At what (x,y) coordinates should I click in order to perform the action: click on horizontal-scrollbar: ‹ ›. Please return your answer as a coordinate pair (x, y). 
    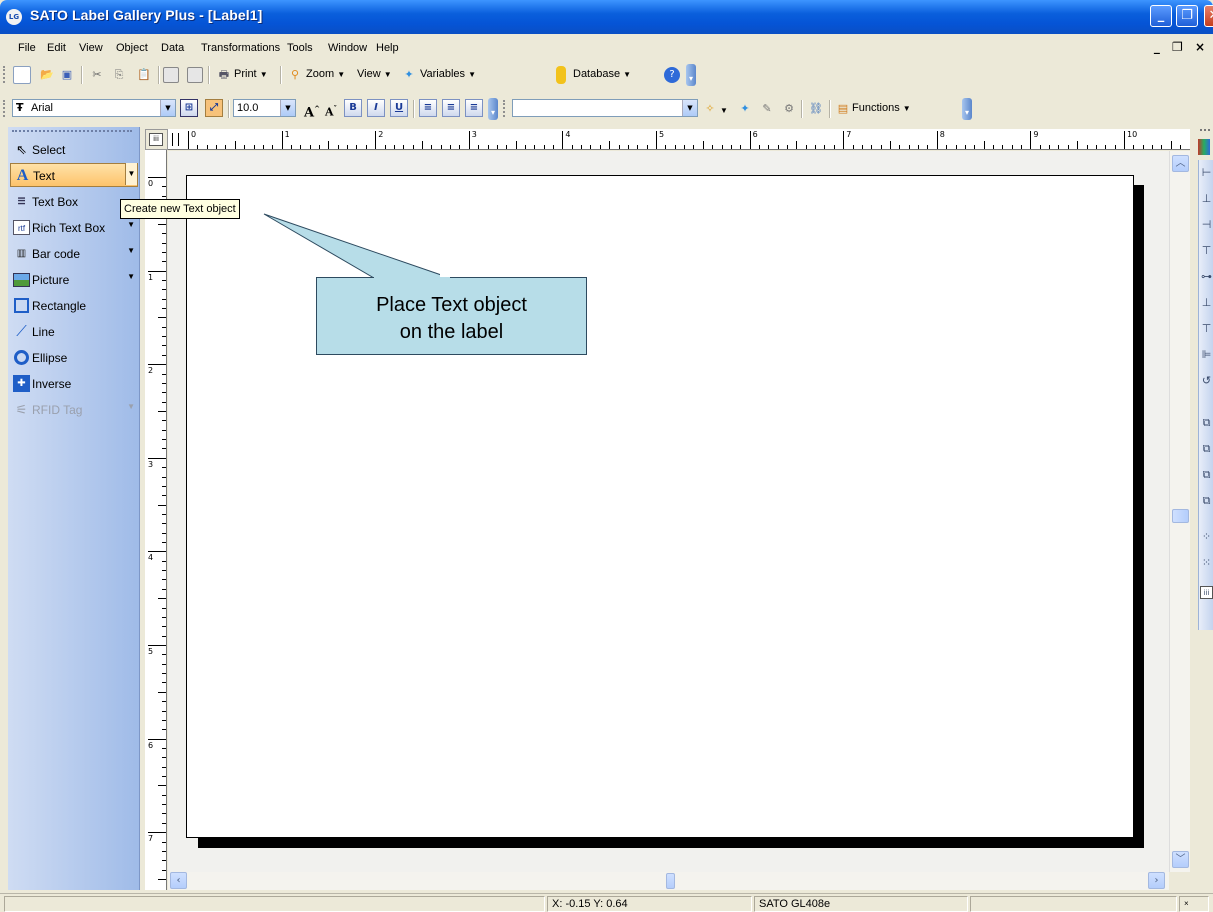
    Looking at the image, I should click on (668, 881).